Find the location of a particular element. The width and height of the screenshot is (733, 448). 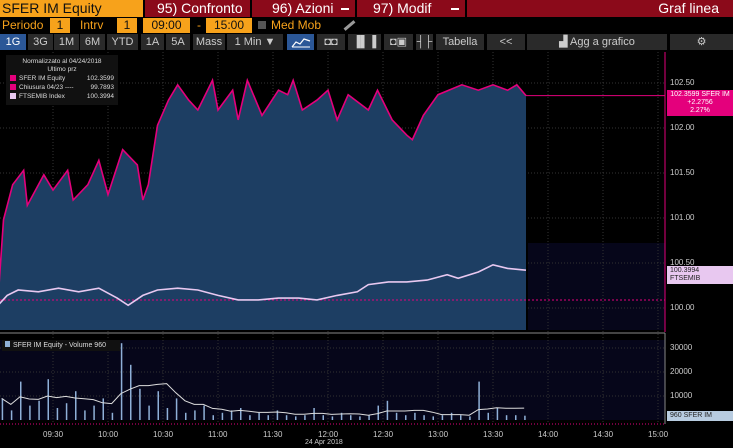

legend-item-ftsemib: FTSEMIB Index 100.3994 is located at coordinates (62, 97).